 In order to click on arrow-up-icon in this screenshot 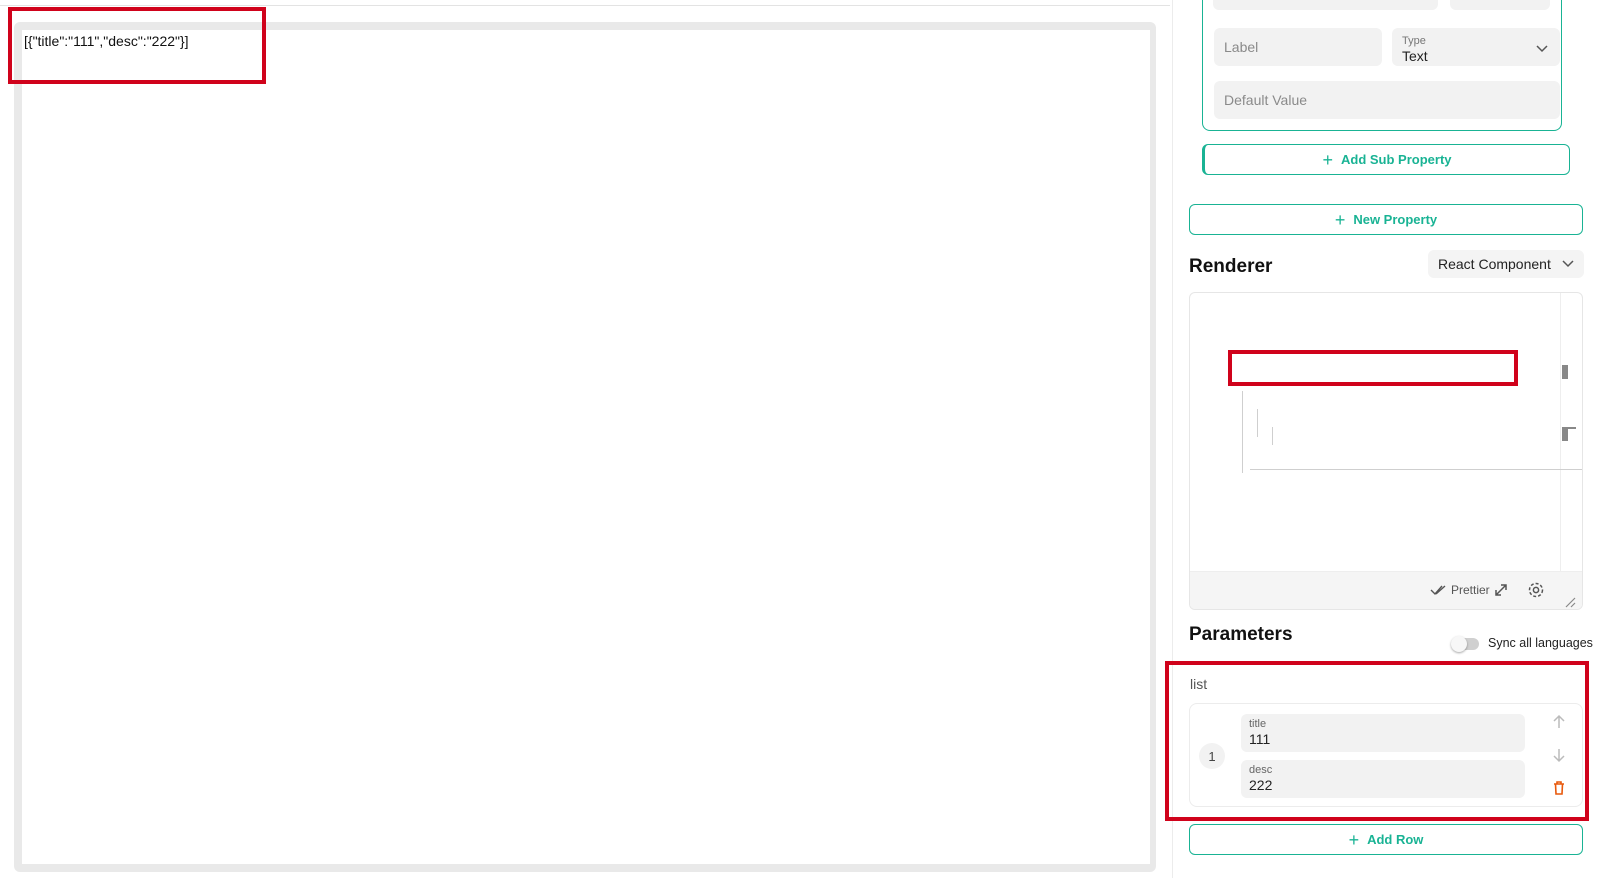, I will do `click(1559, 722)`.